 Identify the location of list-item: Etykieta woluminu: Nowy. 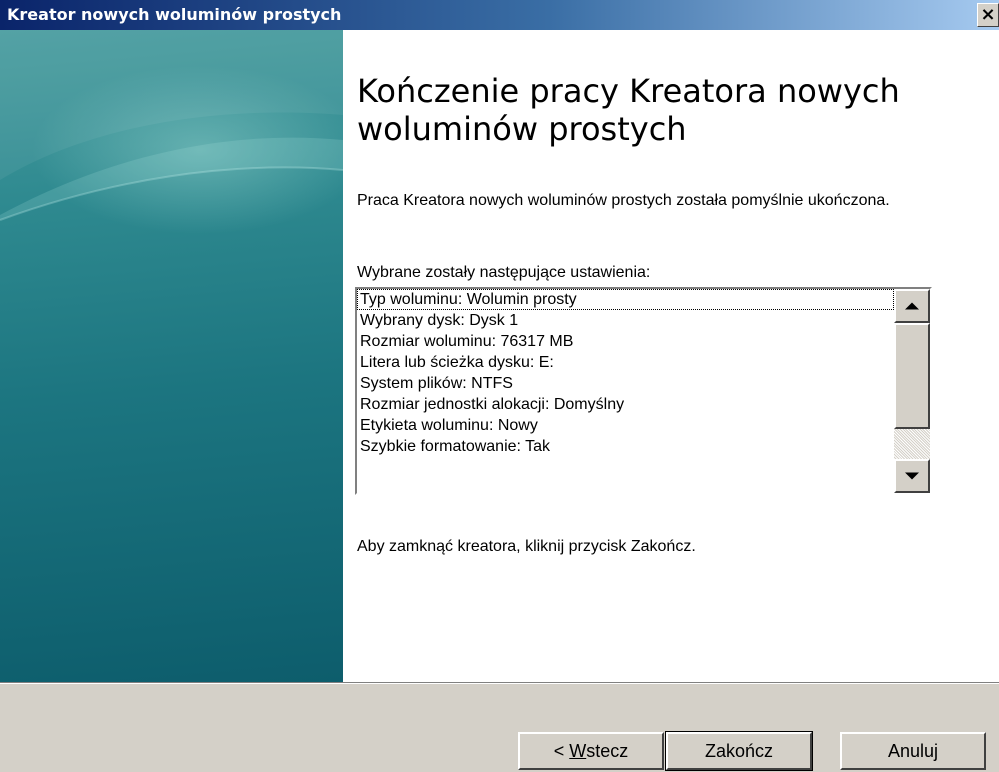
(625, 425).